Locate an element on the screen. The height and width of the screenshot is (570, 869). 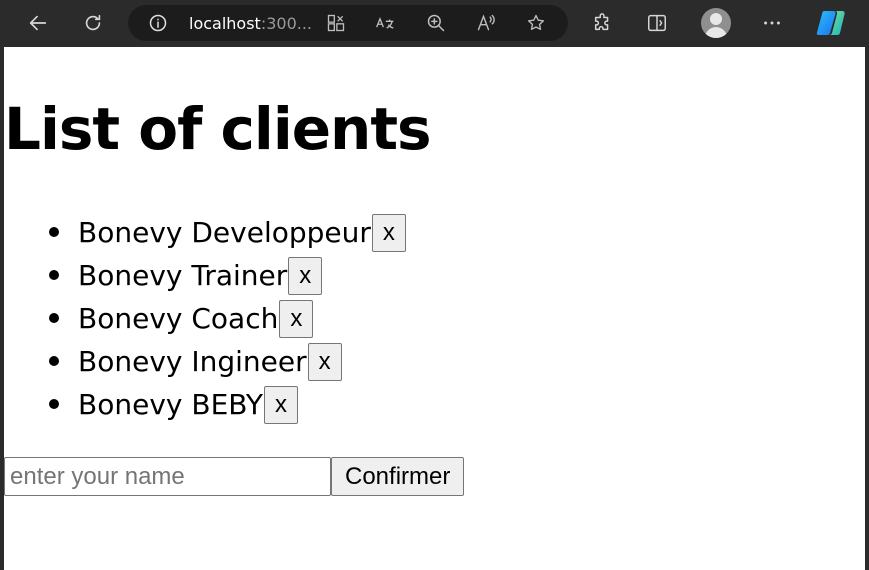
puzzle-icon is located at coordinates (603, 23).